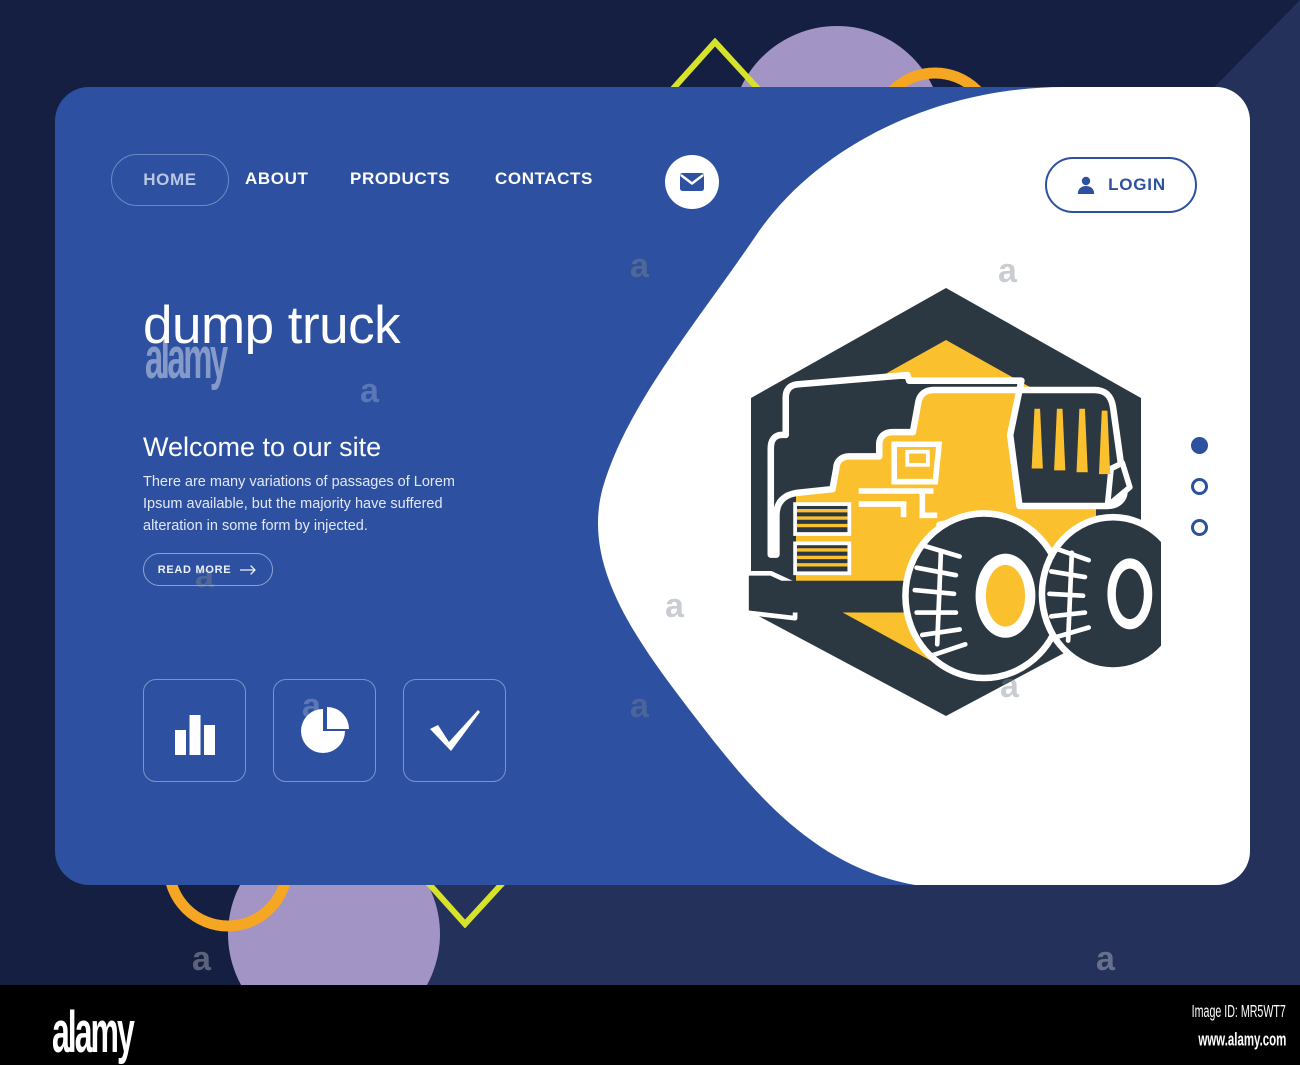 This screenshot has height=1065, width=1300. What do you see at coordinates (715, 66) in the screenshot?
I see `decorative-chevron-top` at bounding box center [715, 66].